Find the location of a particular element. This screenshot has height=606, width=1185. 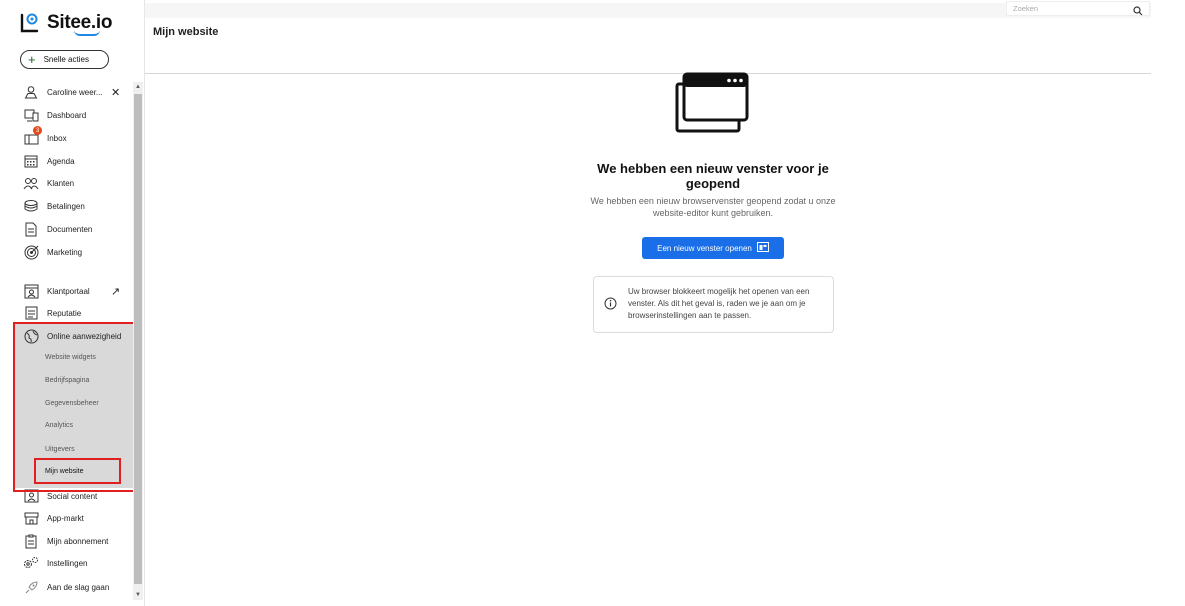

scroll-down-icon: ▼ is located at coordinates (138, 595).